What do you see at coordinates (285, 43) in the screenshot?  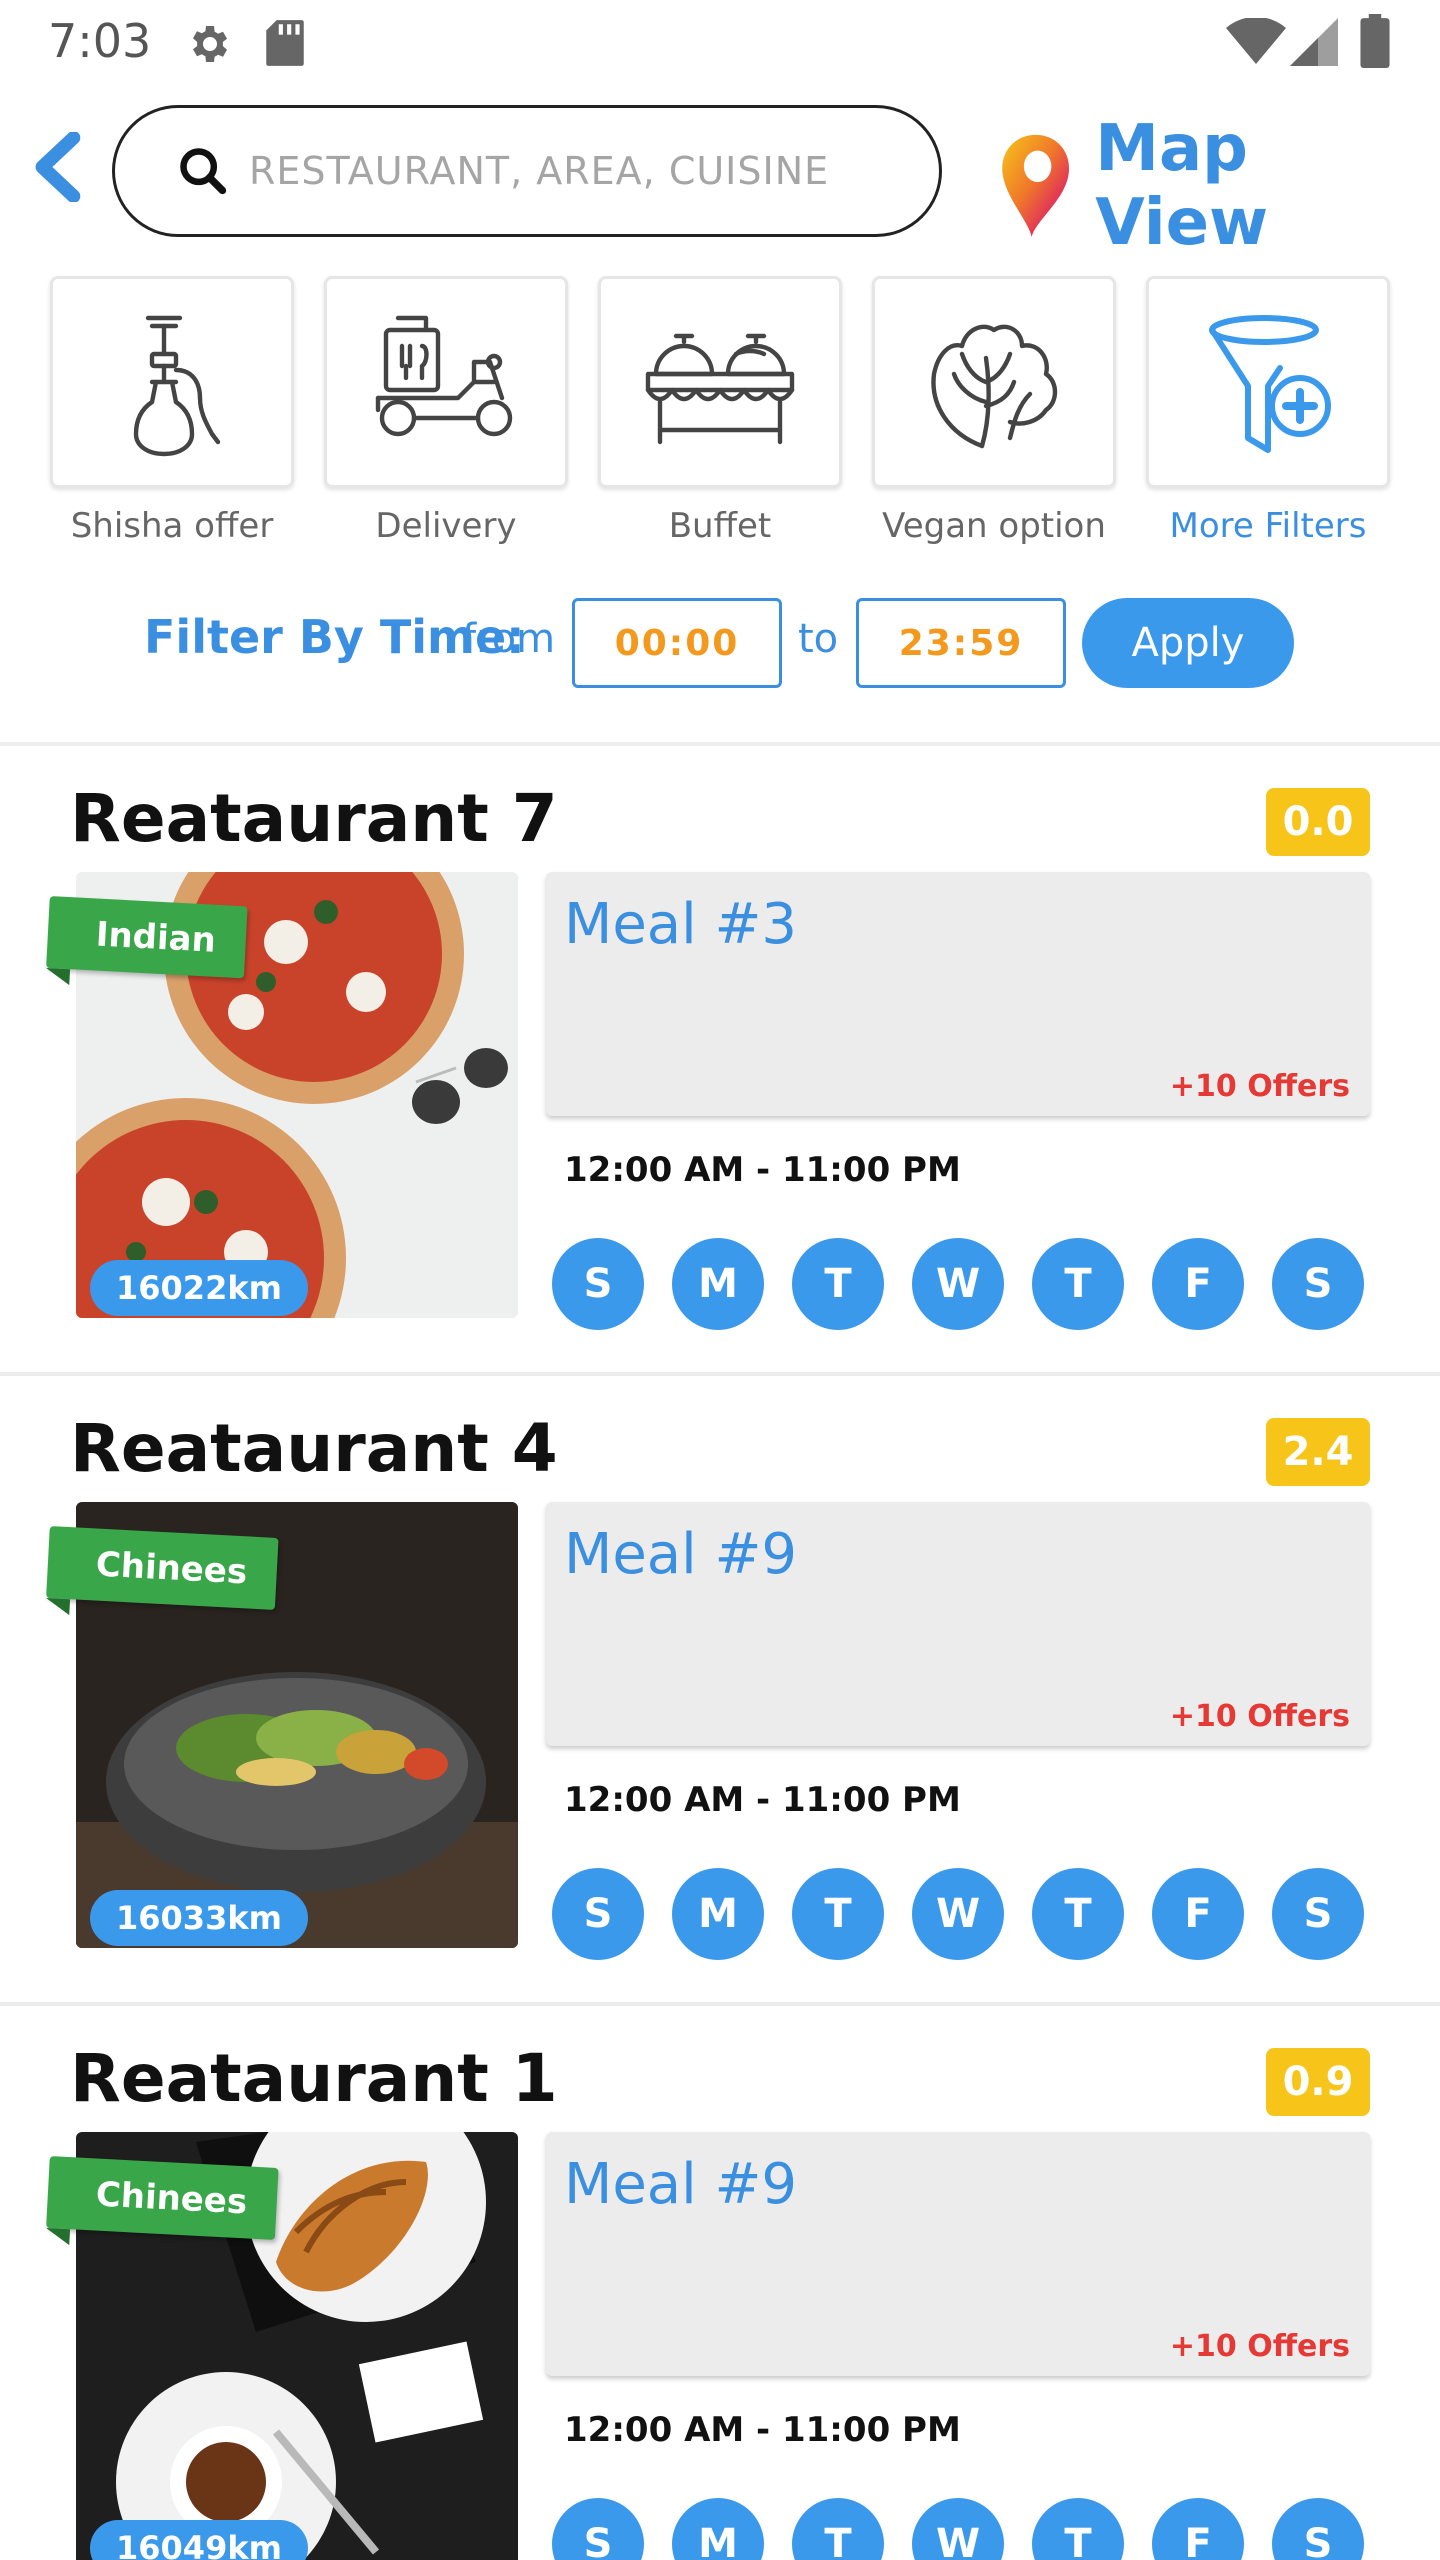 I see `sd-card-icon` at bounding box center [285, 43].